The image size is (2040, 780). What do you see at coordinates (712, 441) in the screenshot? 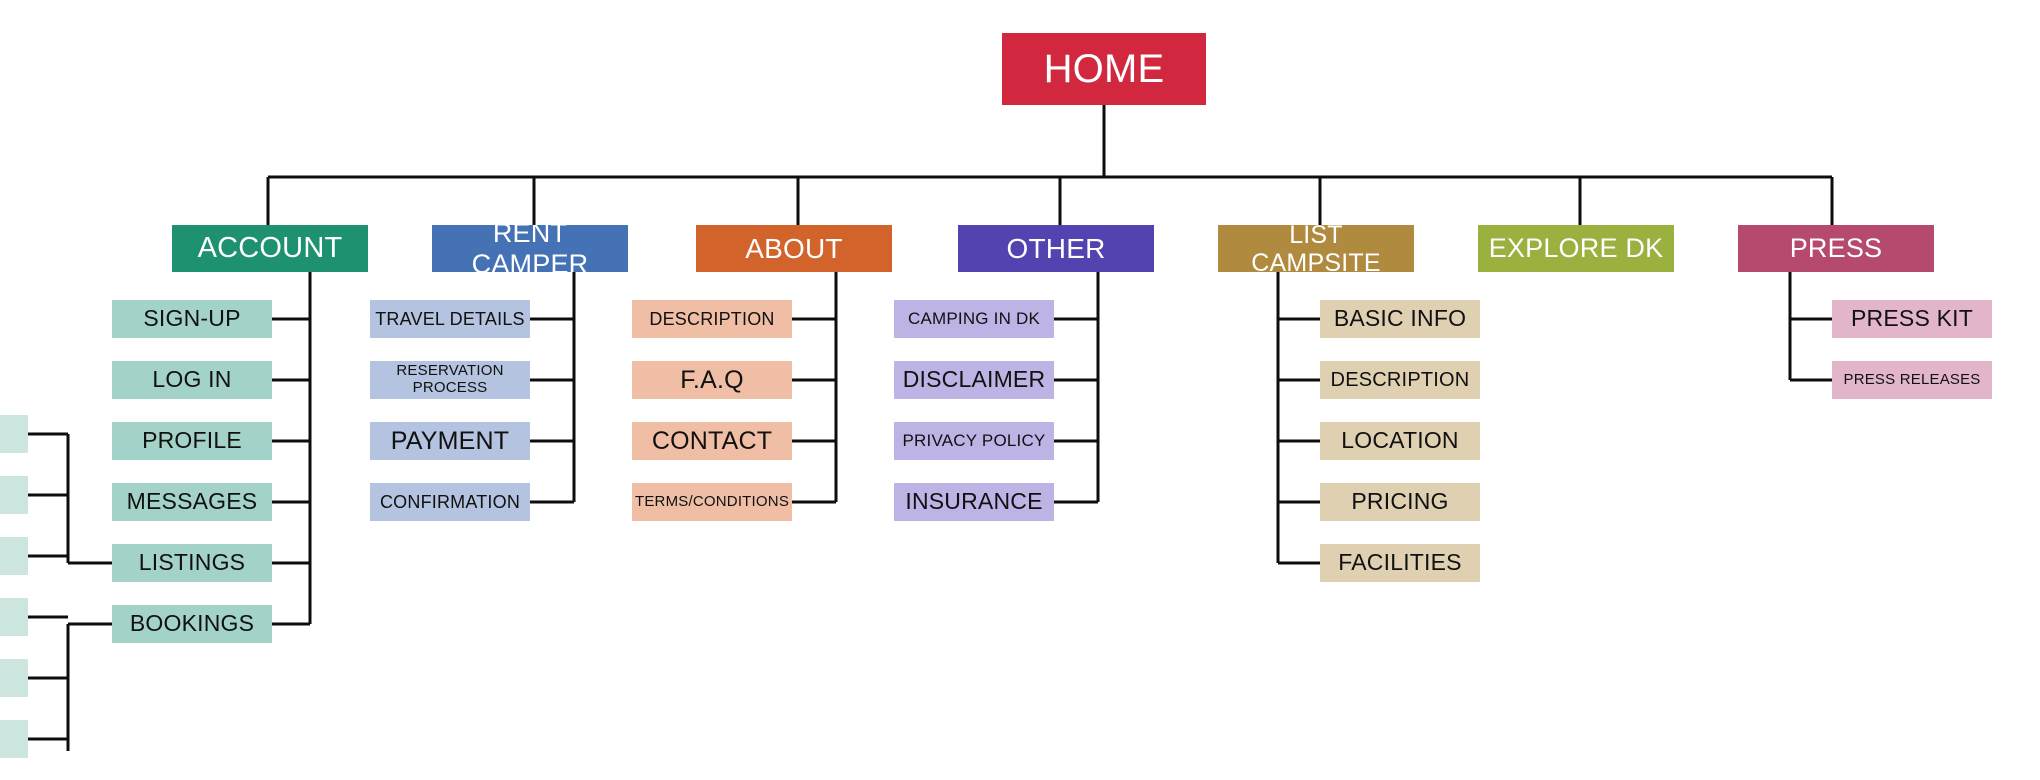
I see `node-contact: CONTACT` at bounding box center [712, 441].